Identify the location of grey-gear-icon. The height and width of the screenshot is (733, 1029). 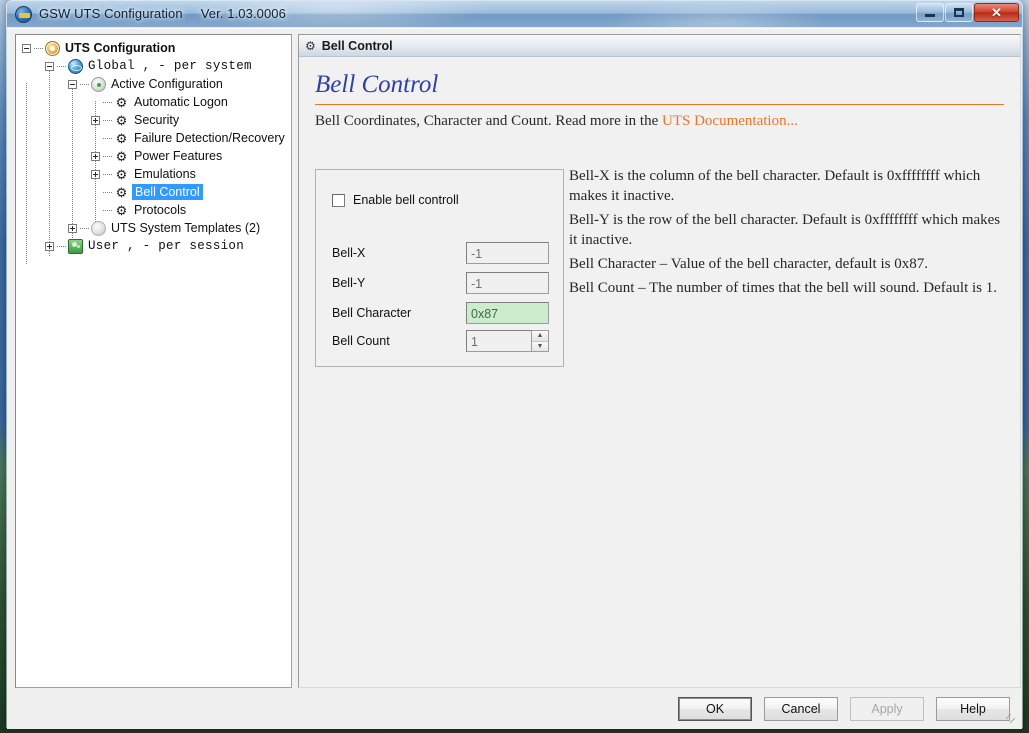
(98, 228).